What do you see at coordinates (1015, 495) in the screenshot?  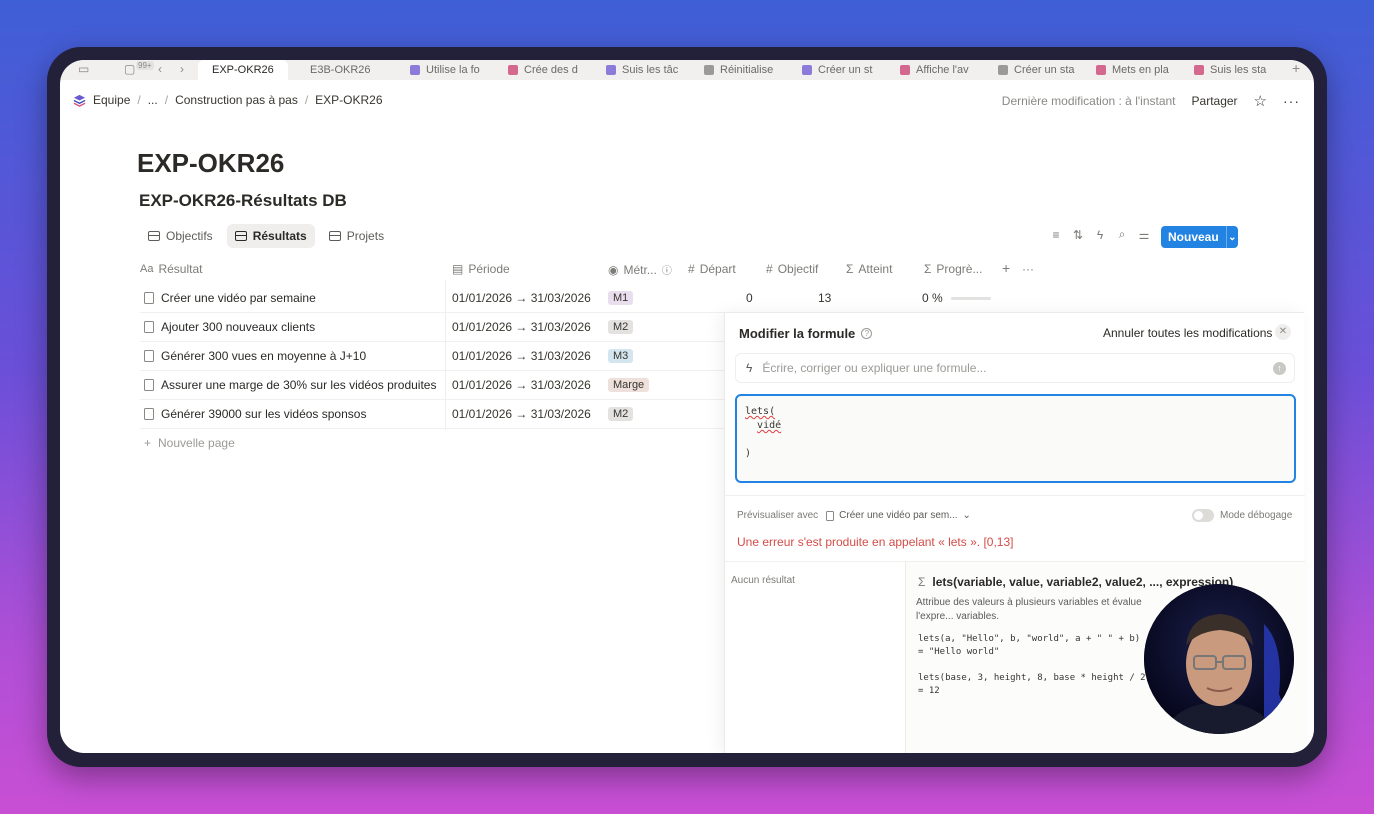 I see `divider` at bounding box center [1015, 495].